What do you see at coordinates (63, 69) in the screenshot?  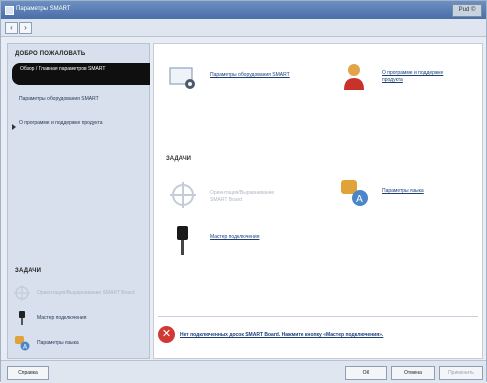 I see `sidebar-item-label: Обзор / Главная параметров SMART` at bounding box center [63, 69].